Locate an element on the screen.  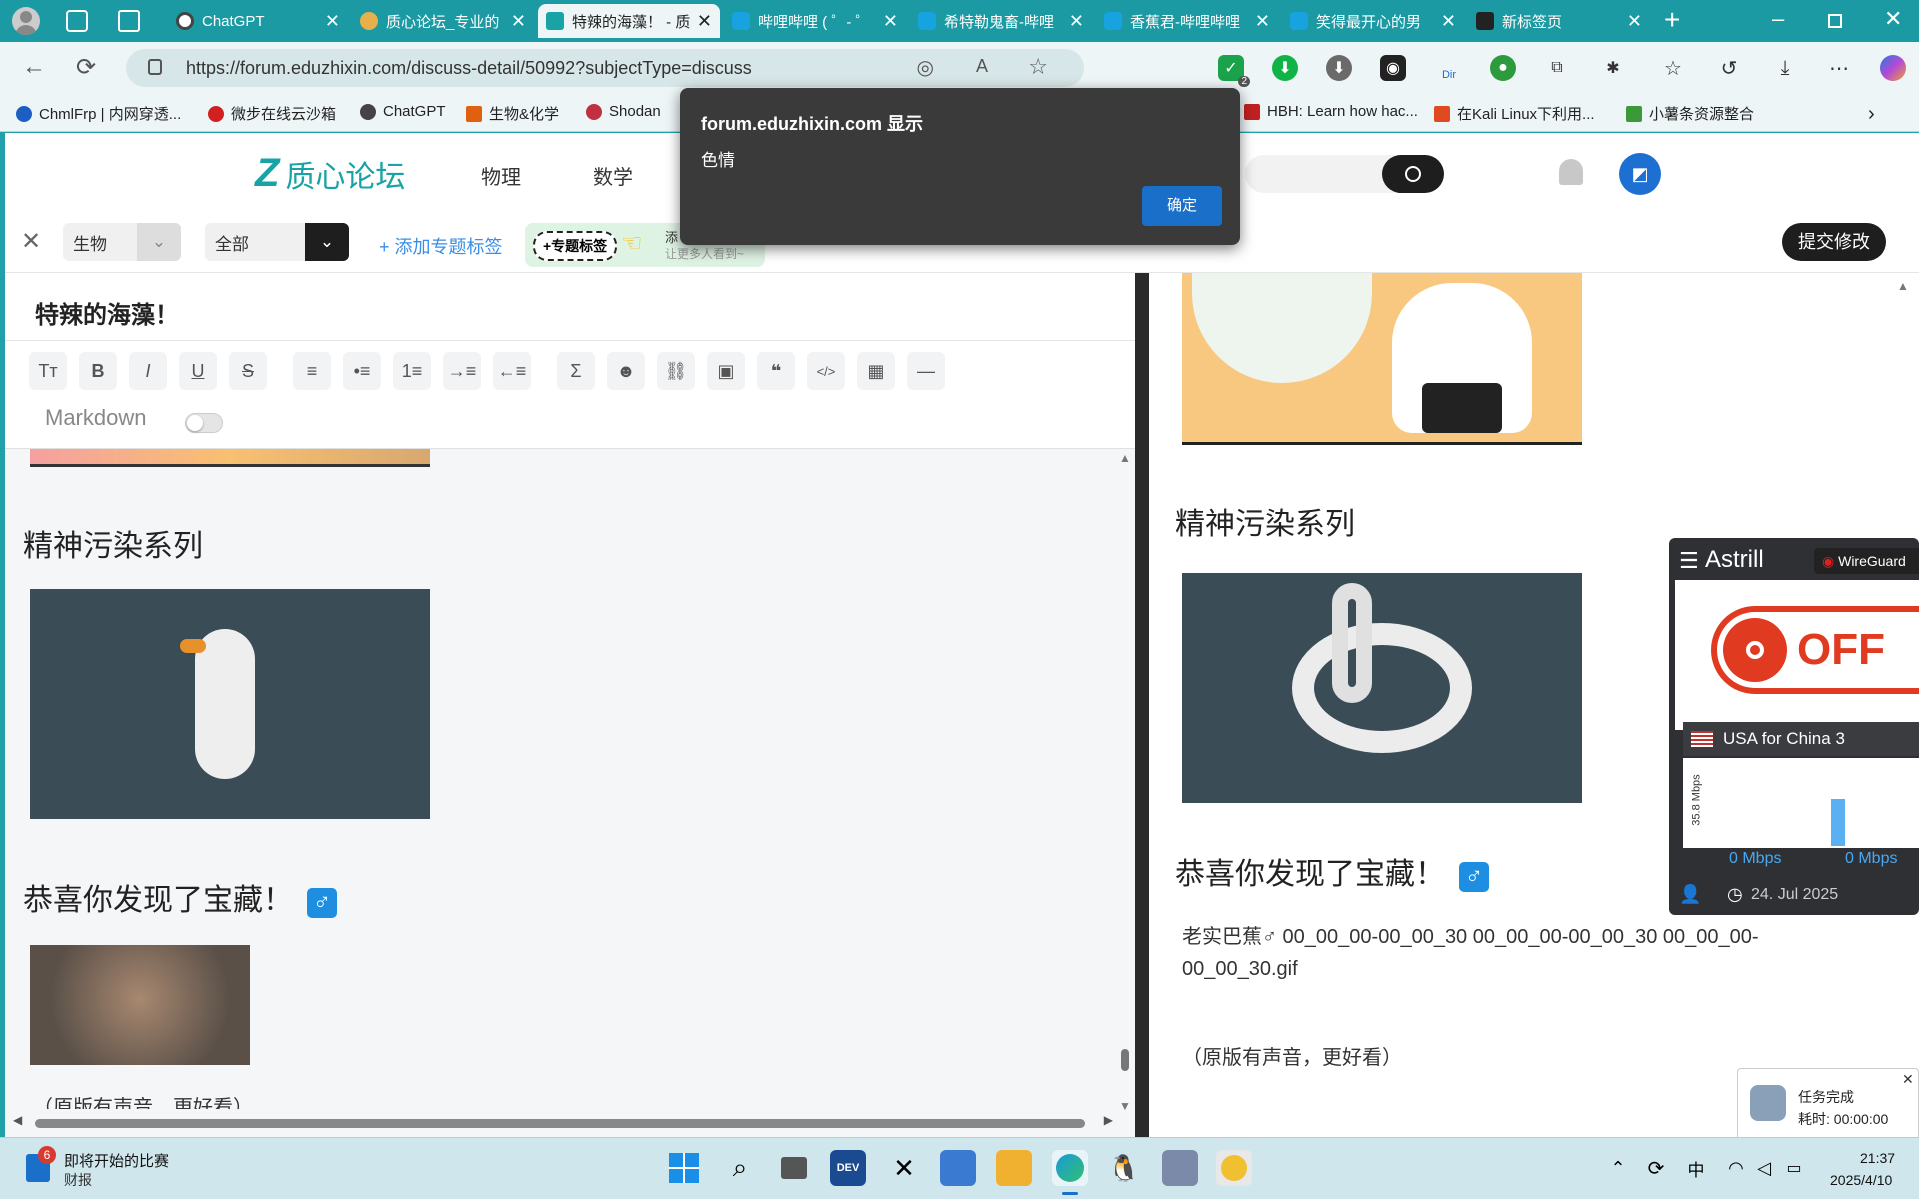
close-notification-icon: ✕ is located at coordinates (1908, 1079).